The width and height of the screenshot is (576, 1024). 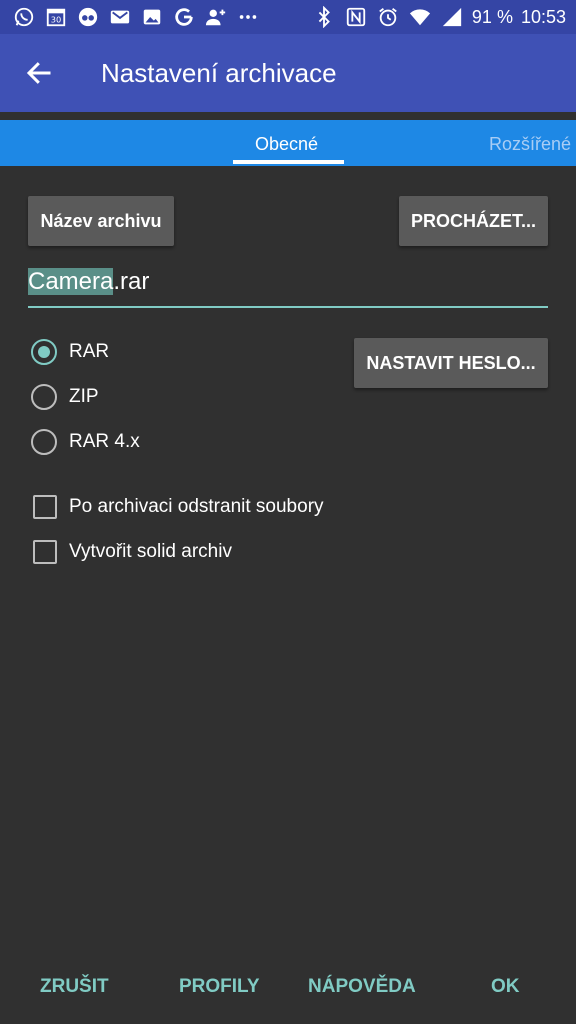 I want to click on archive-name-input: Camera.rar, so click(x=288, y=288).